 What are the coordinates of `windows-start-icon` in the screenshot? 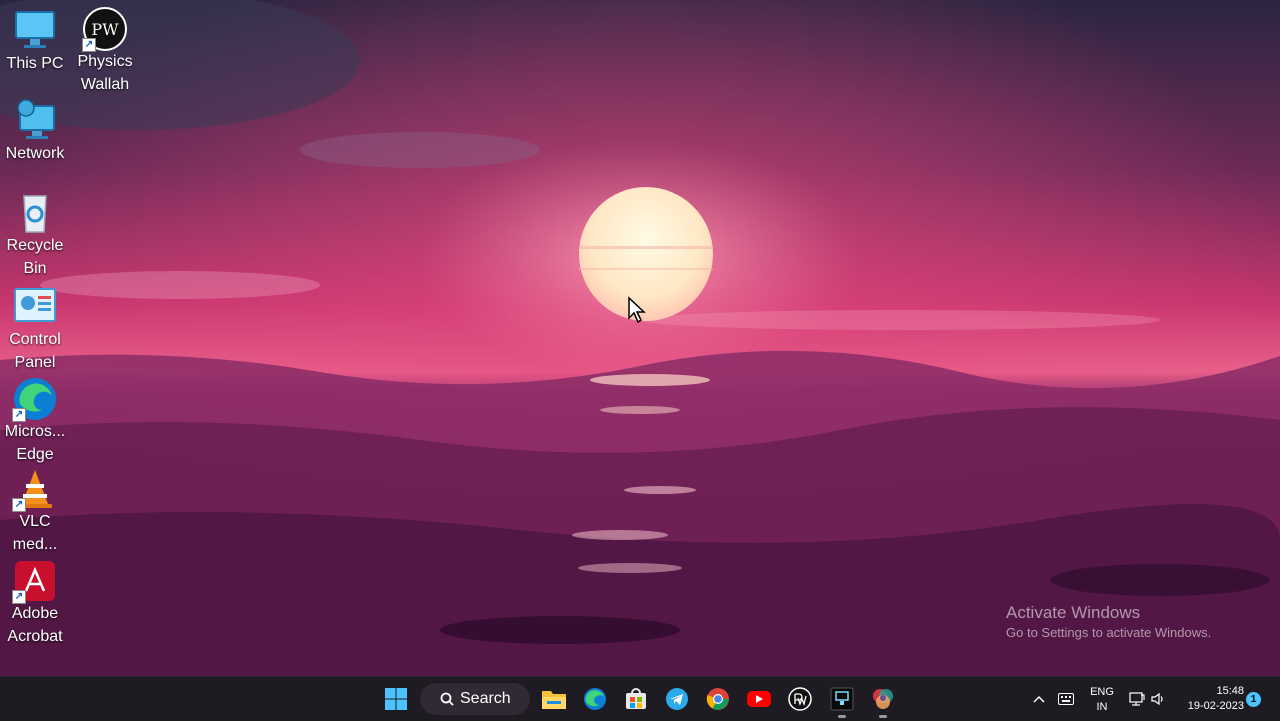 It's located at (396, 699).